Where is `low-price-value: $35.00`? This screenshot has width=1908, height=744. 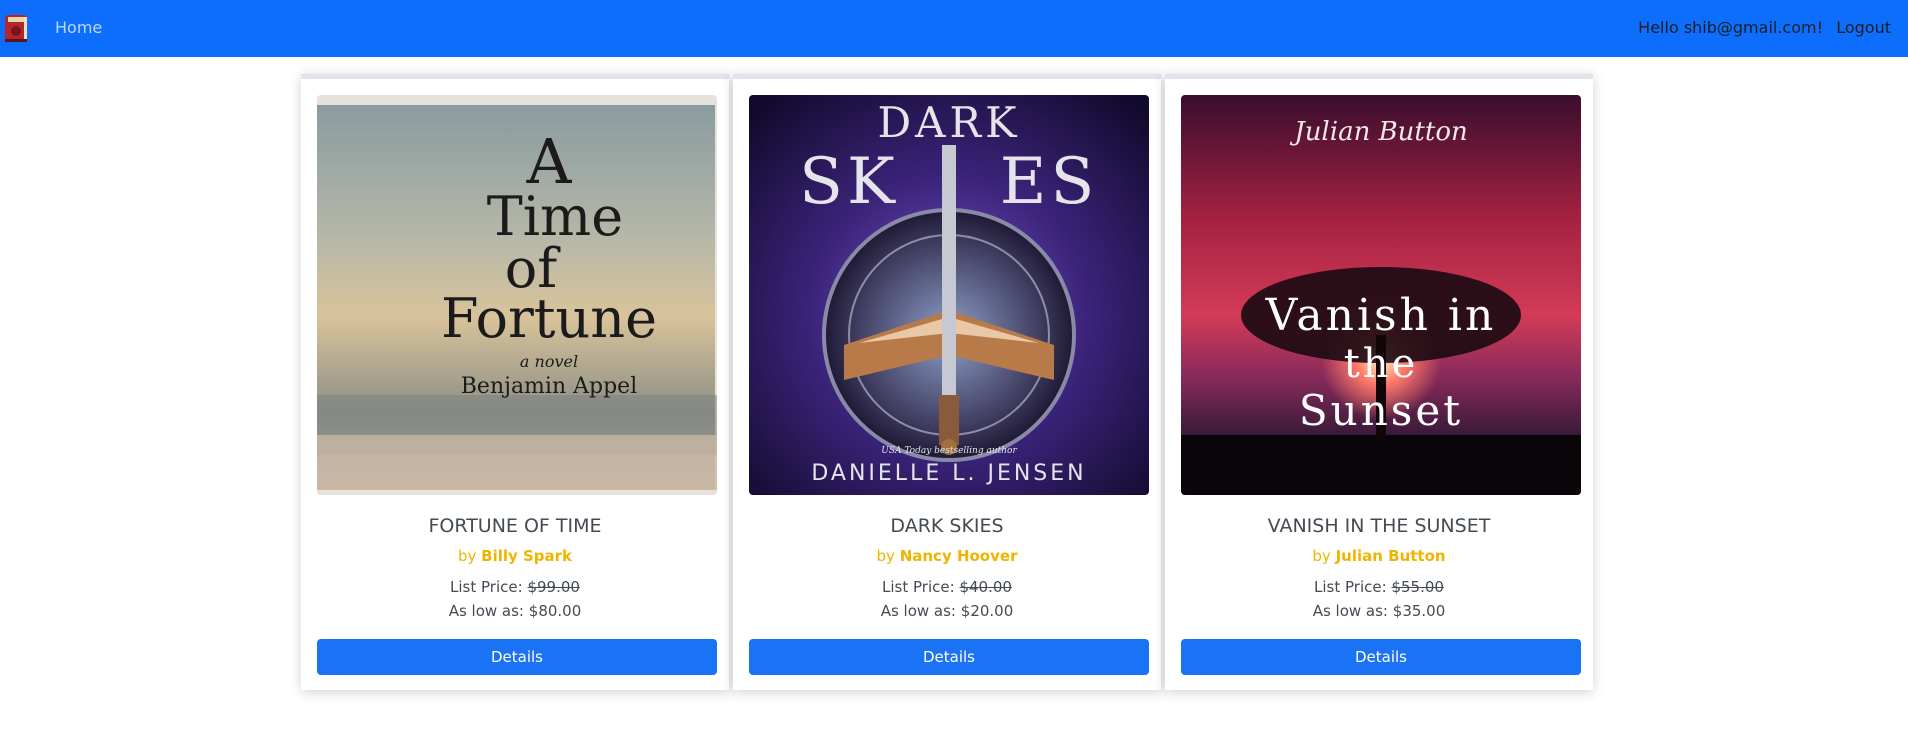 low-price-value: $35.00 is located at coordinates (1419, 611).